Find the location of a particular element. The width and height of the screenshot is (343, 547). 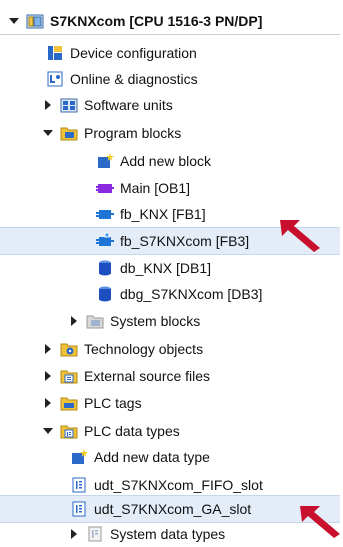

tree-item-label: udt_S7KNXcom_GA_slot is located at coordinates (173, 509).